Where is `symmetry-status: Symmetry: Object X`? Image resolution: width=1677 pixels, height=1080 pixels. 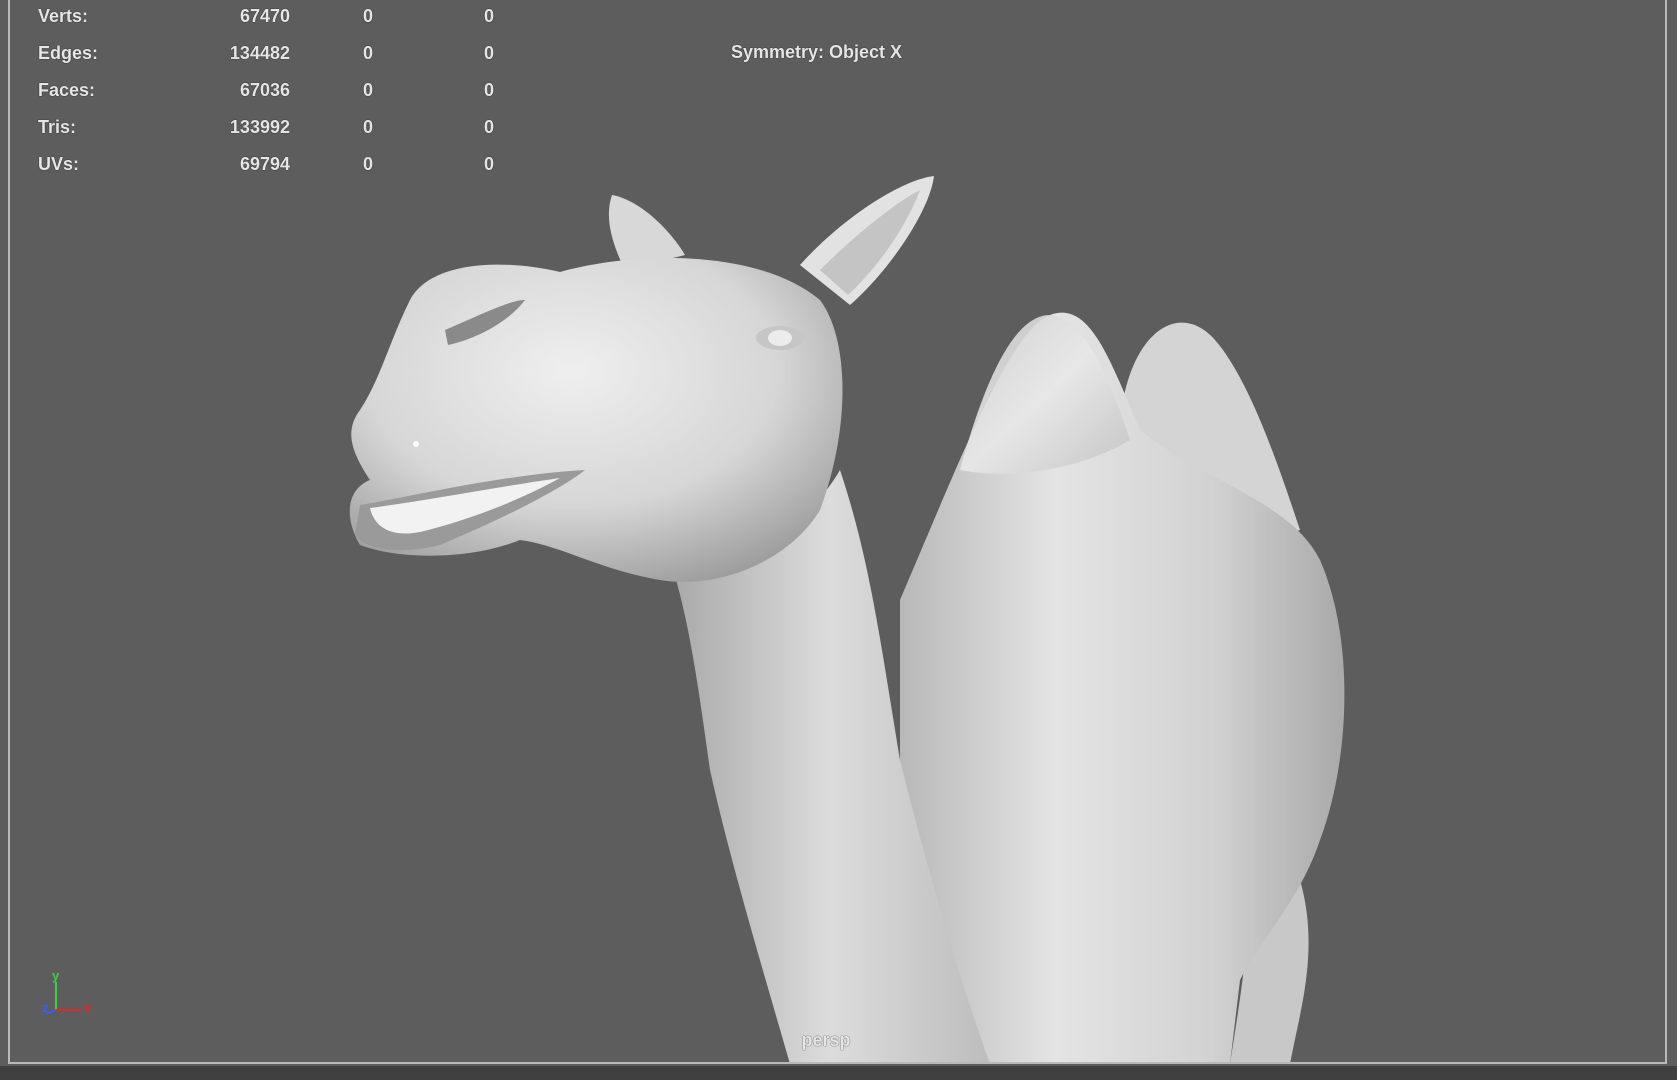 symmetry-status: Symmetry: Object X is located at coordinates (817, 52).